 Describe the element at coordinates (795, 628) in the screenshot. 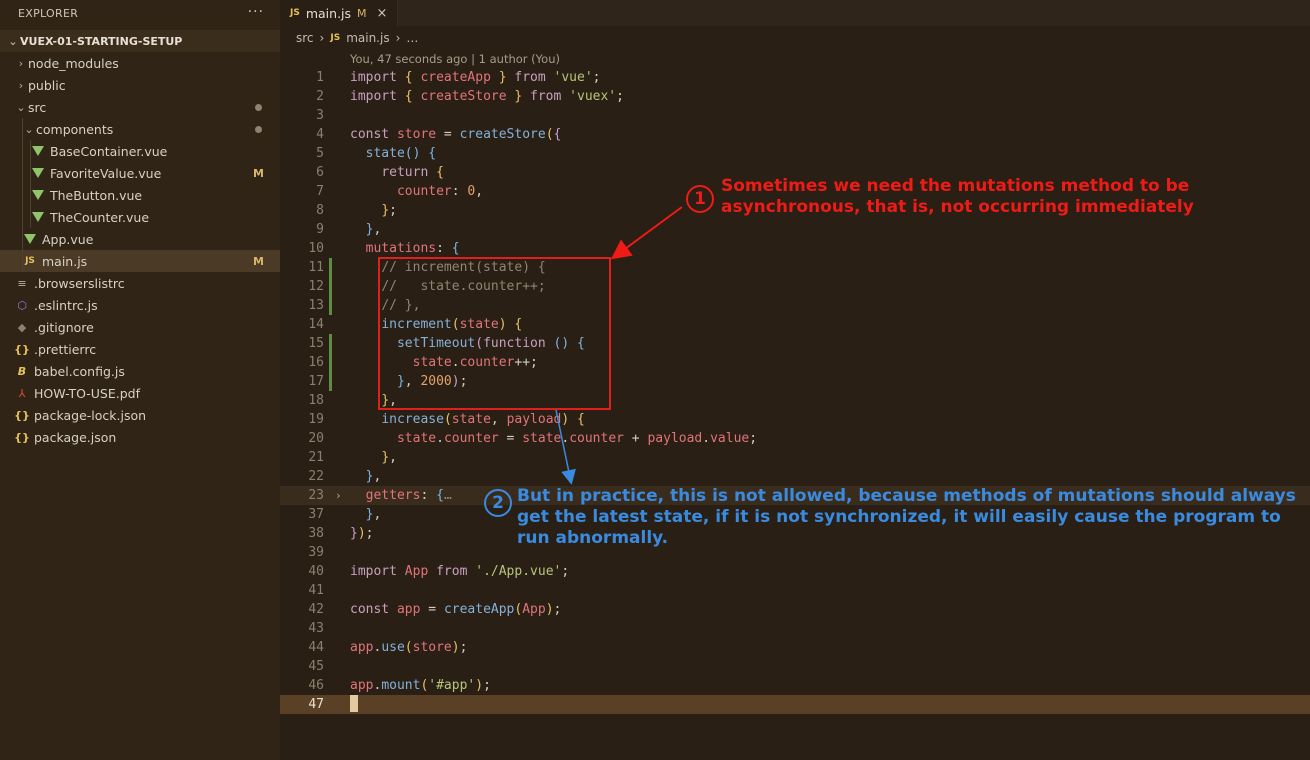

I see `code-line: 43` at that location.